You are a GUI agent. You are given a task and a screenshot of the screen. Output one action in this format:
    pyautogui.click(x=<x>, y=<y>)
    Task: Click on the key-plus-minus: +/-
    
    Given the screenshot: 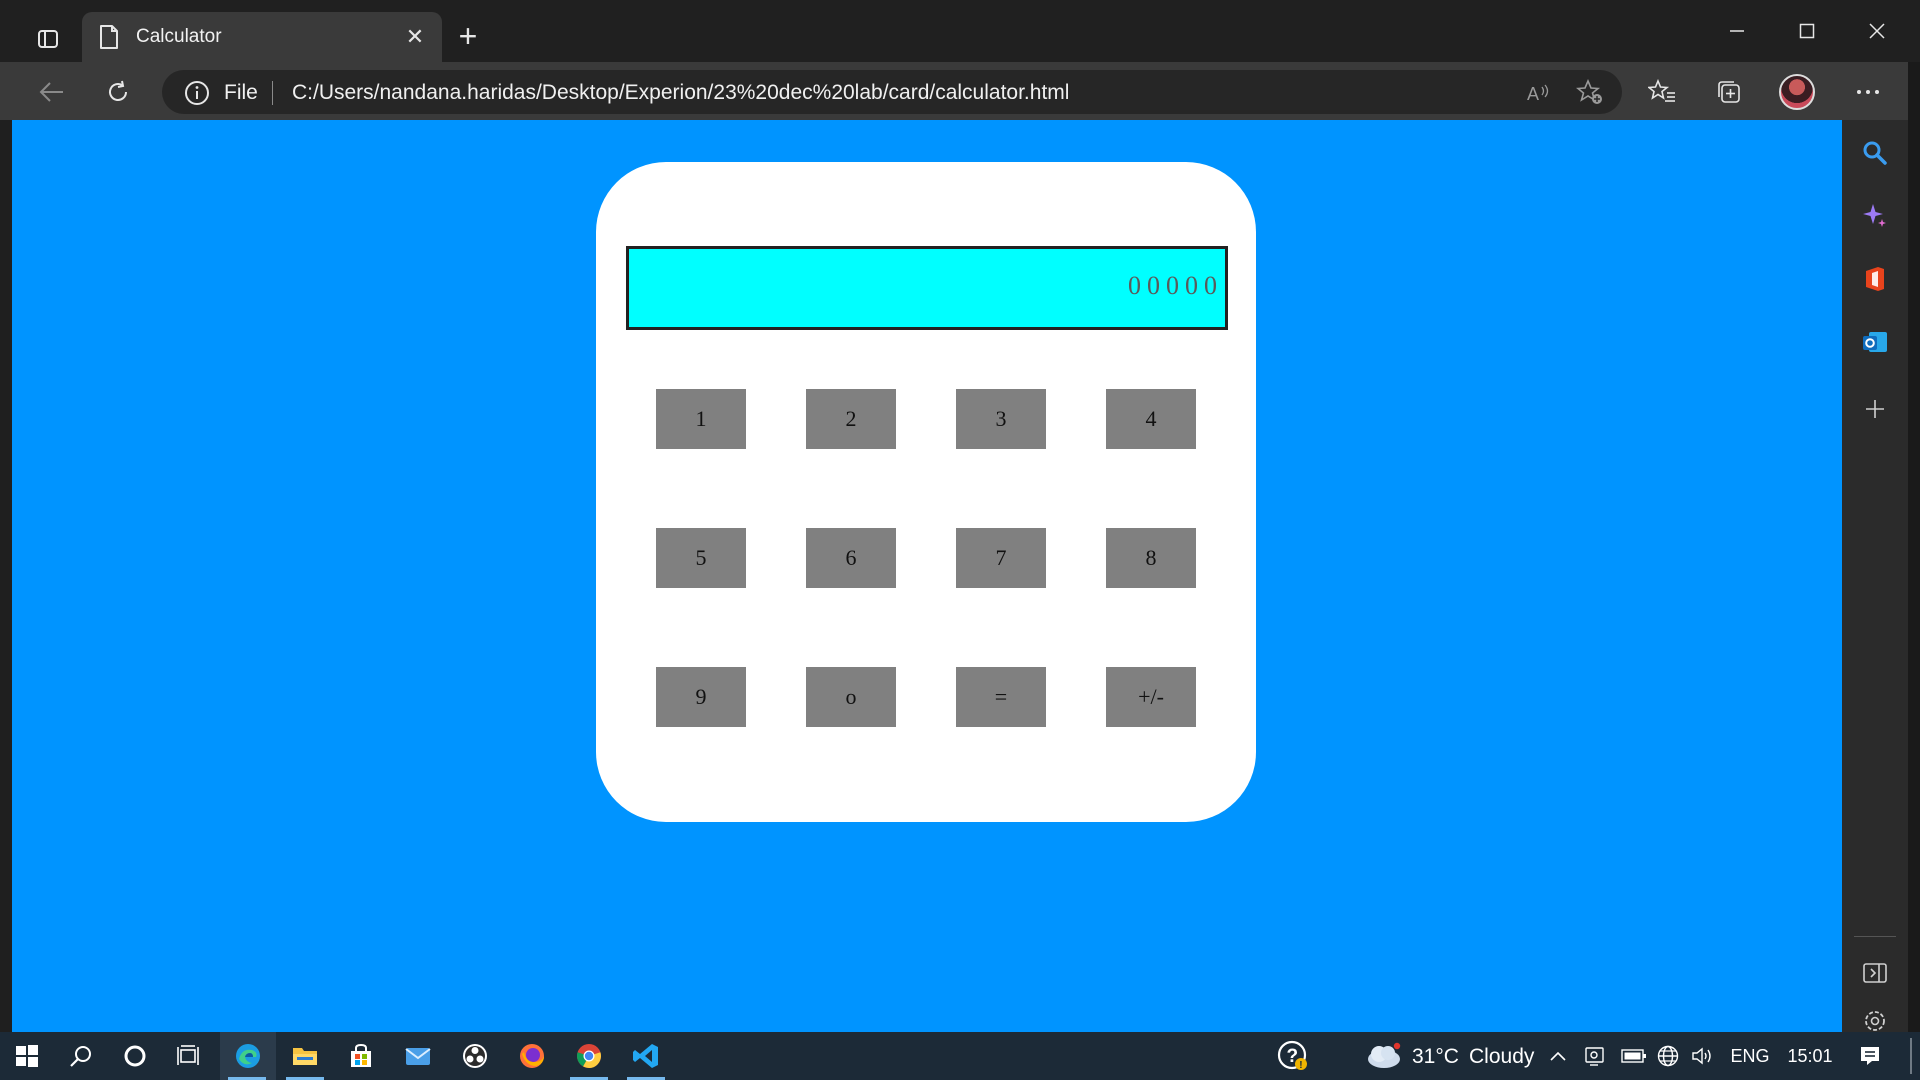 What is the action you would take?
    pyautogui.click(x=1151, y=697)
    